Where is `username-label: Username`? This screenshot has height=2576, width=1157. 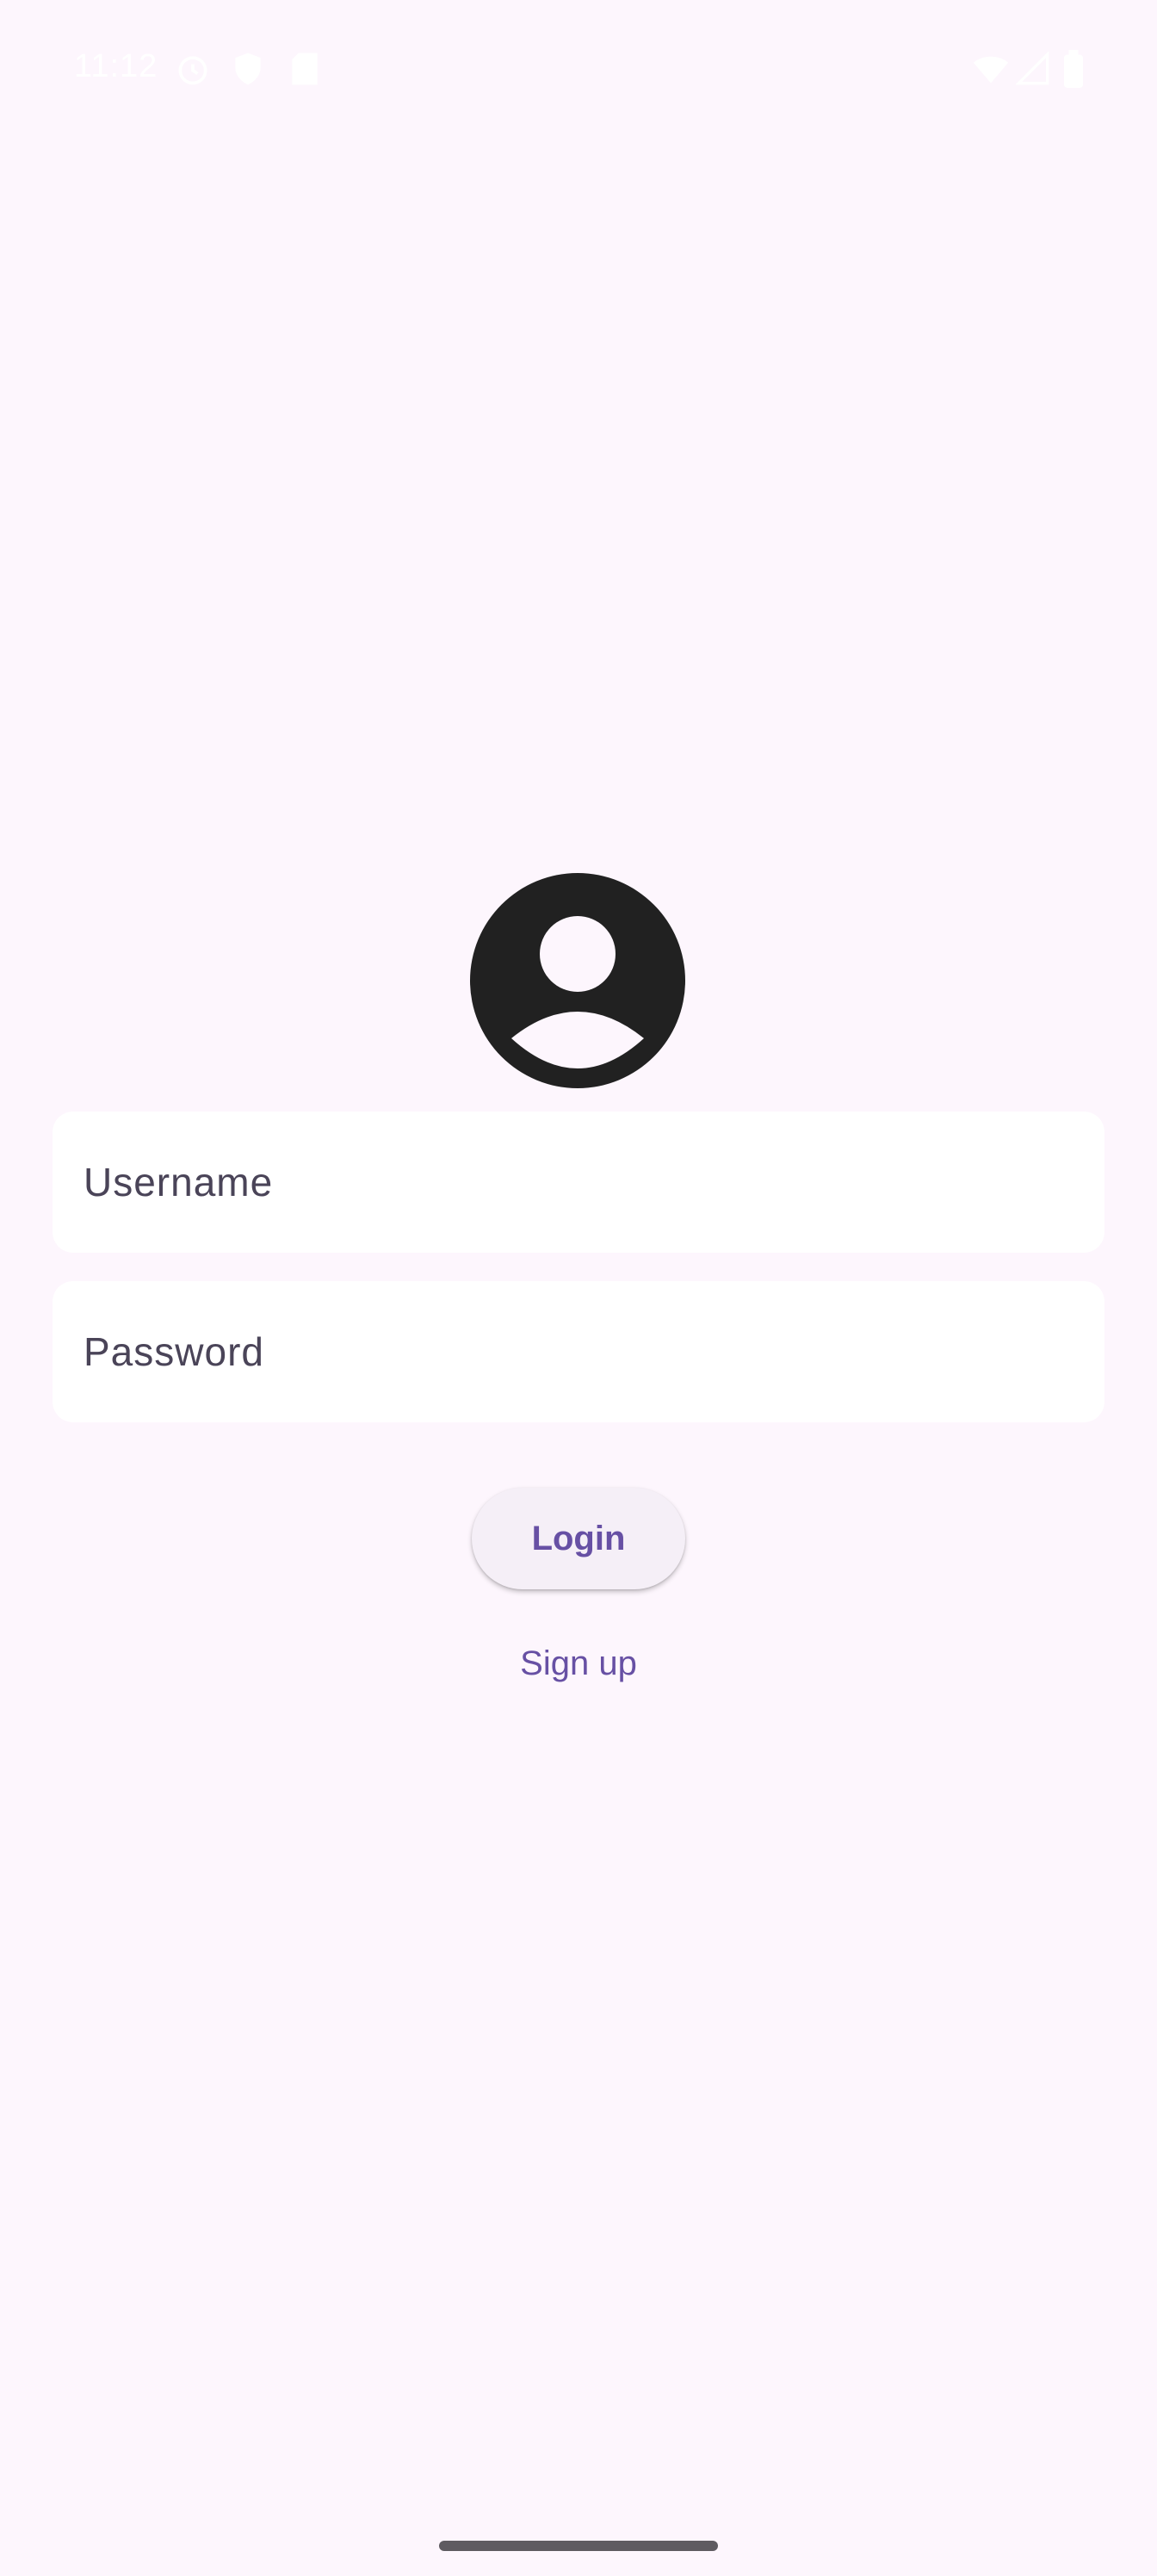
username-label: Username is located at coordinates (179, 1182).